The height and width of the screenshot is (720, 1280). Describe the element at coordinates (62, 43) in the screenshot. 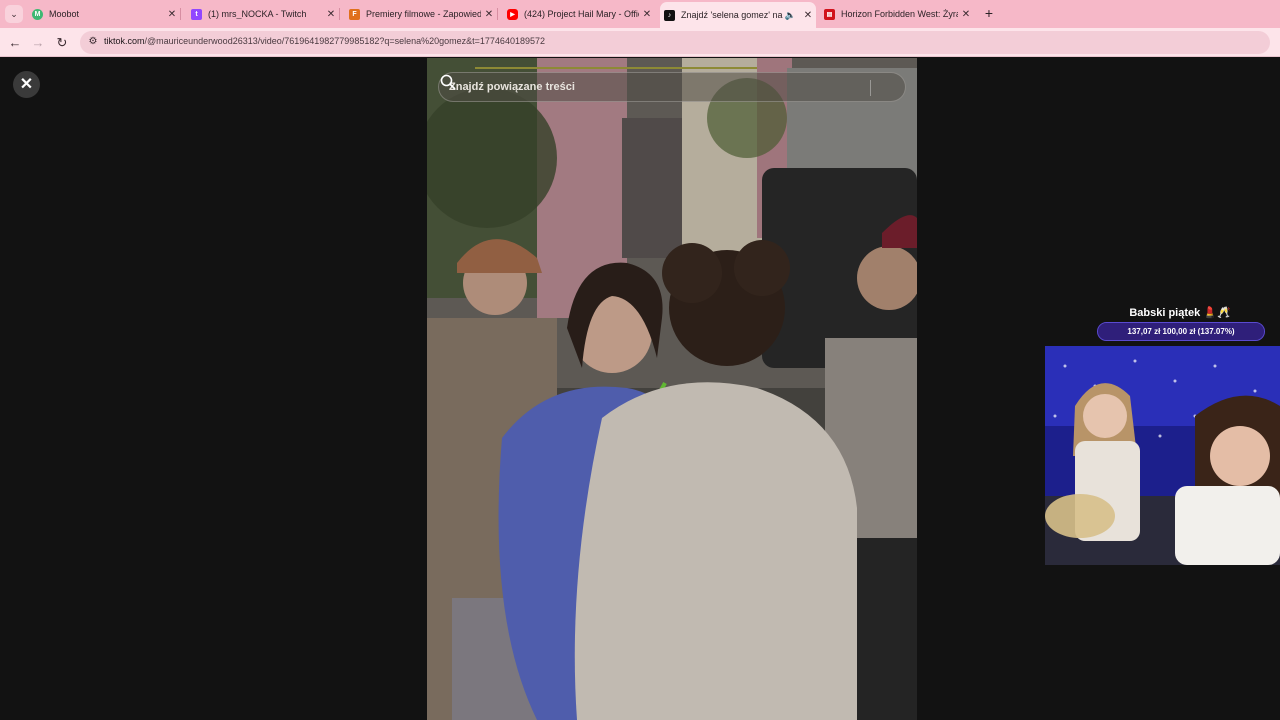

I see `reload-icon: ↻` at that location.